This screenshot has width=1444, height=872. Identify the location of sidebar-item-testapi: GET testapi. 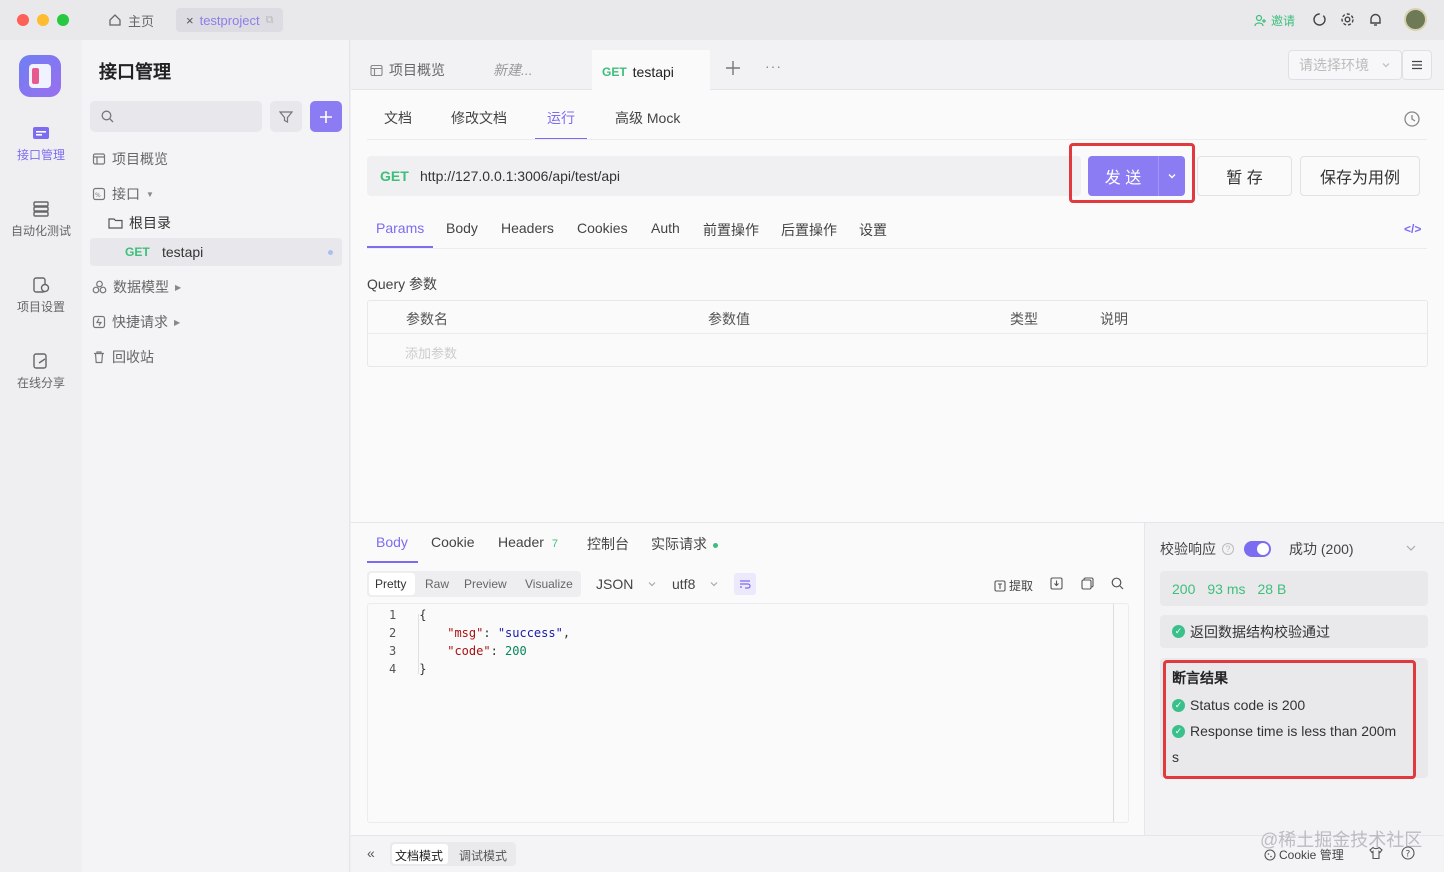
(216, 252).